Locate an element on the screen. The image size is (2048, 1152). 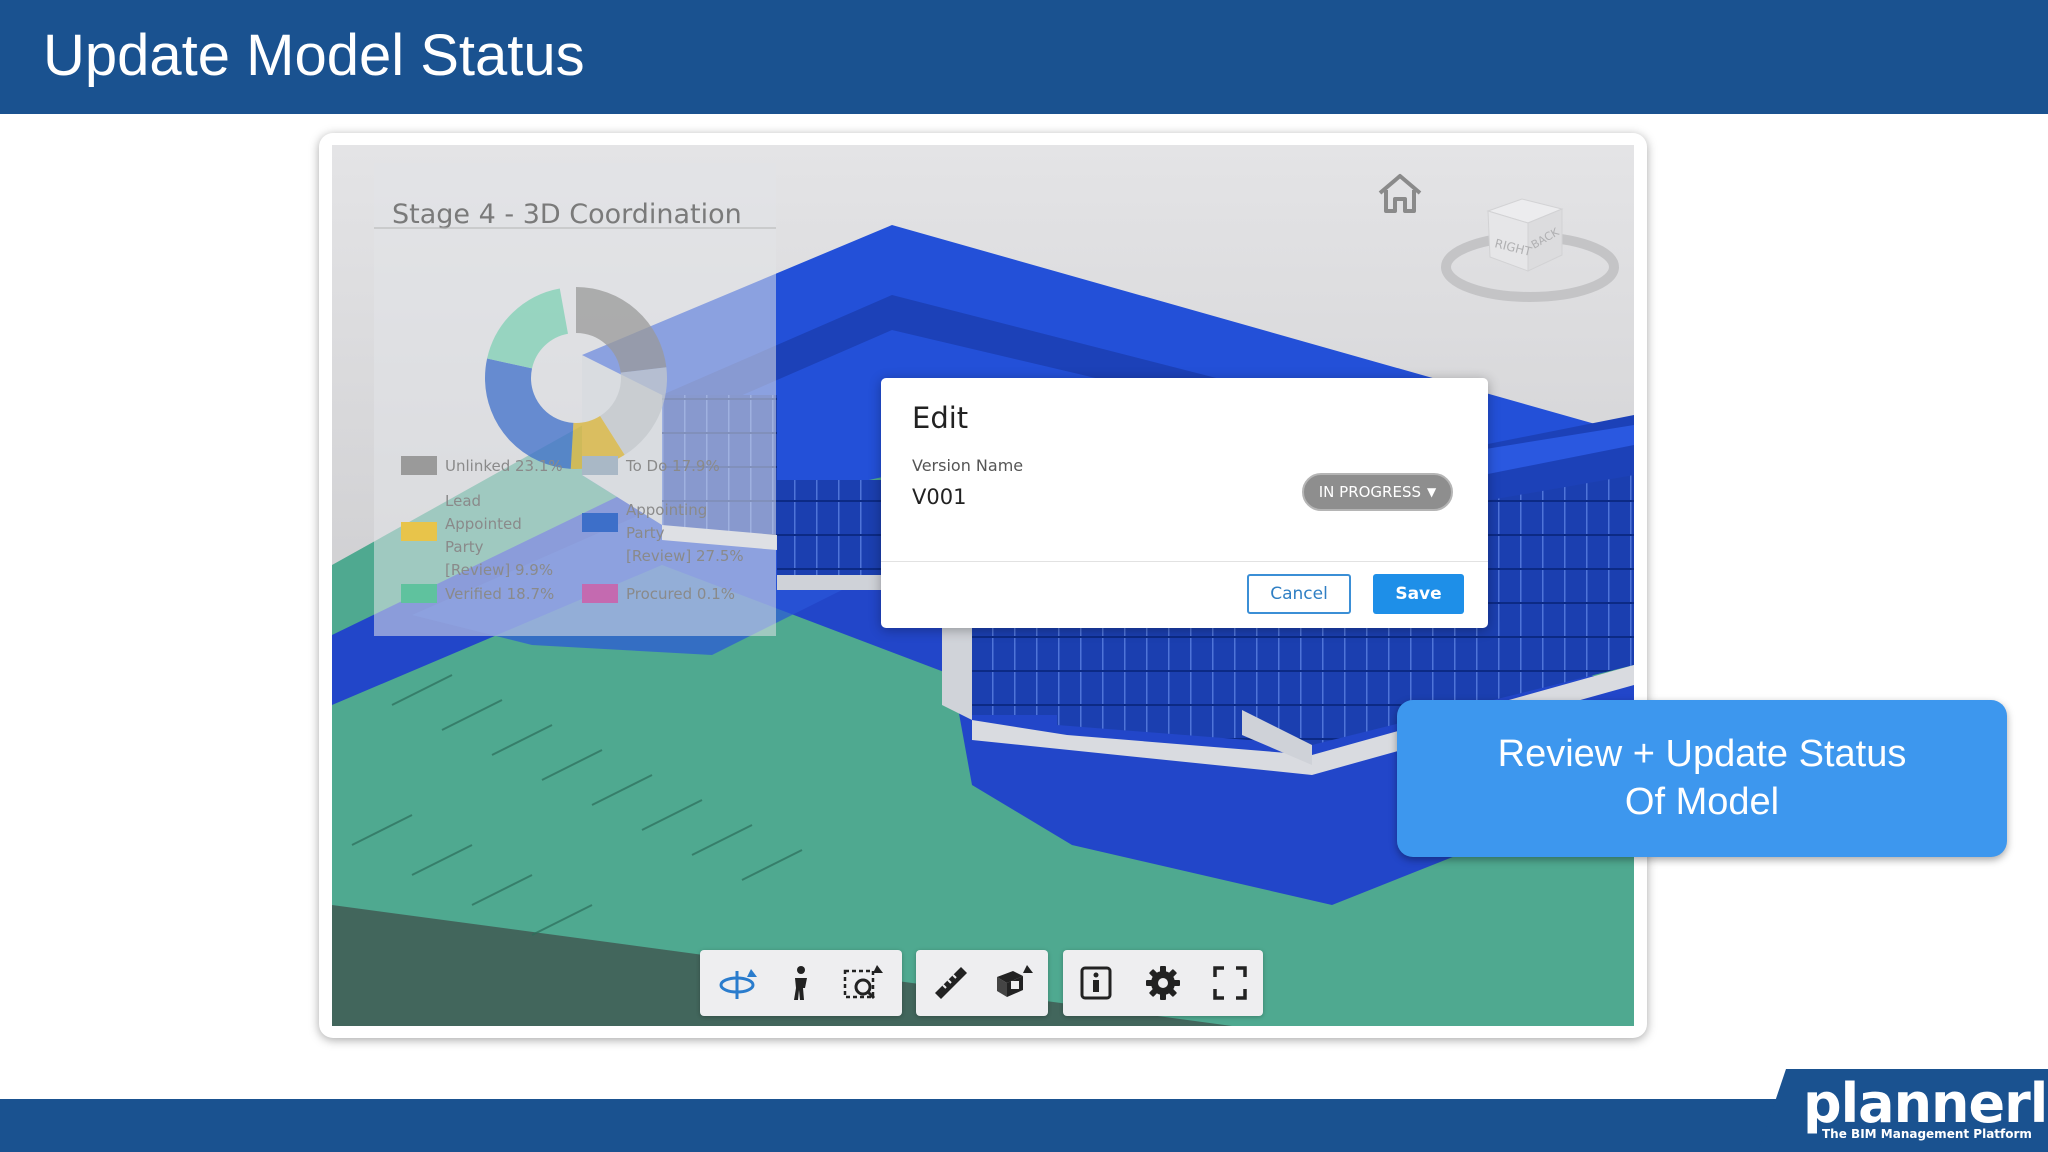
caret-down-icon: ▼ is located at coordinates (1432, 492).